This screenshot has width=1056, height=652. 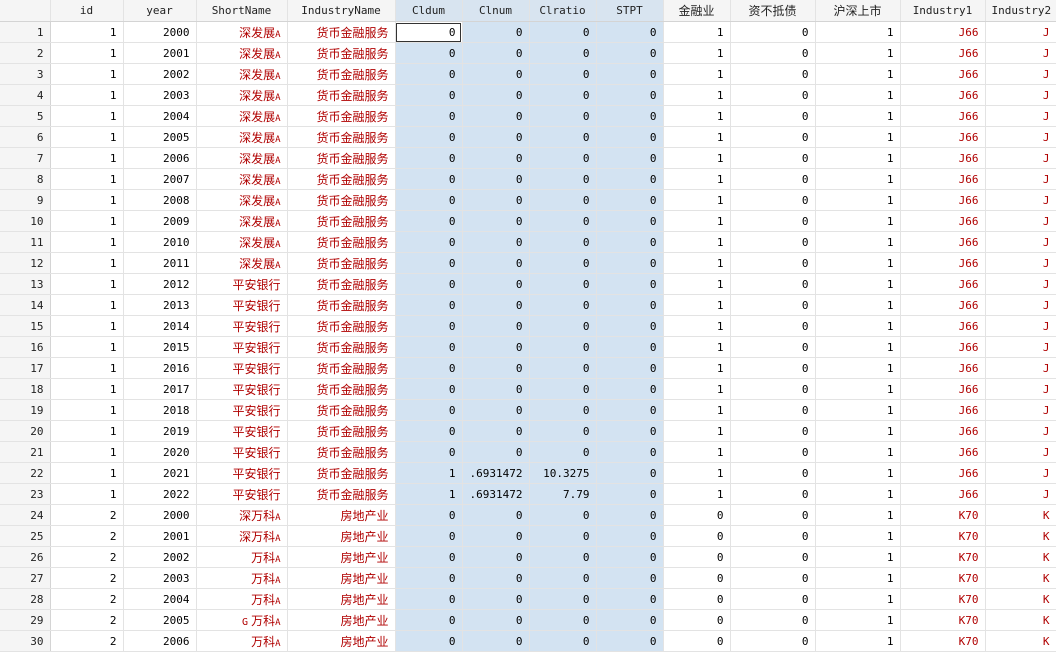 I want to click on table-row: 7 1 2006 深发展A 货币金融服务 0 0 0 0 1 0 1 J66 J, so click(x=528, y=158).